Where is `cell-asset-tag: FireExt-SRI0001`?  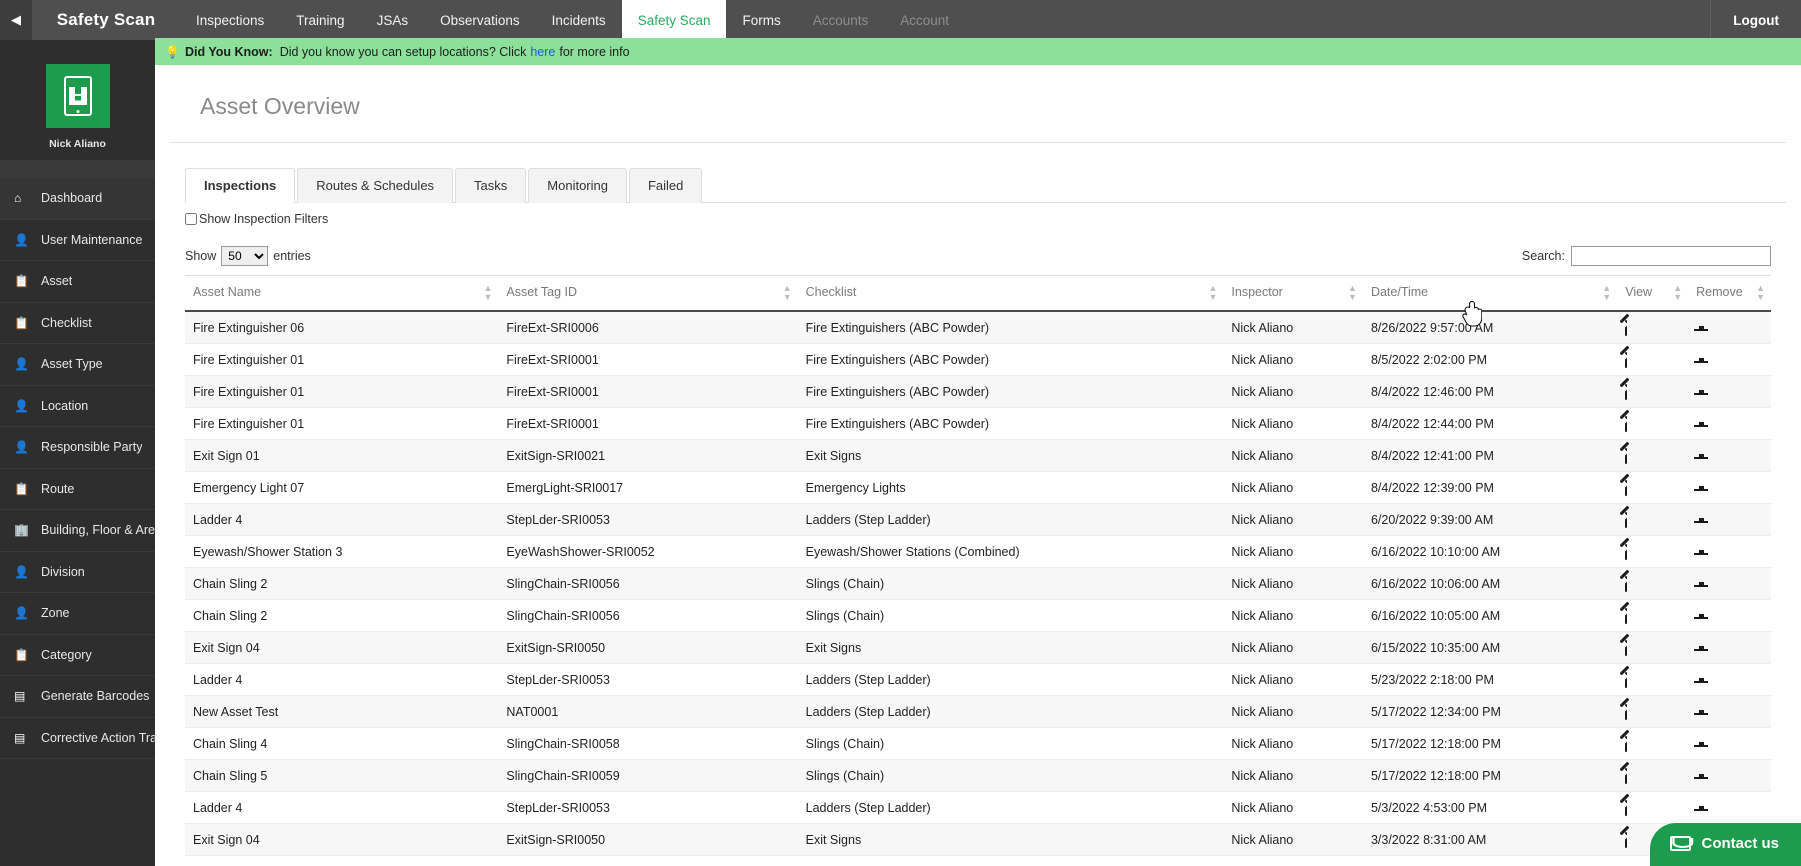 cell-asset-tag: FireExt-SRI0001 is located at coordinates (648, 391).